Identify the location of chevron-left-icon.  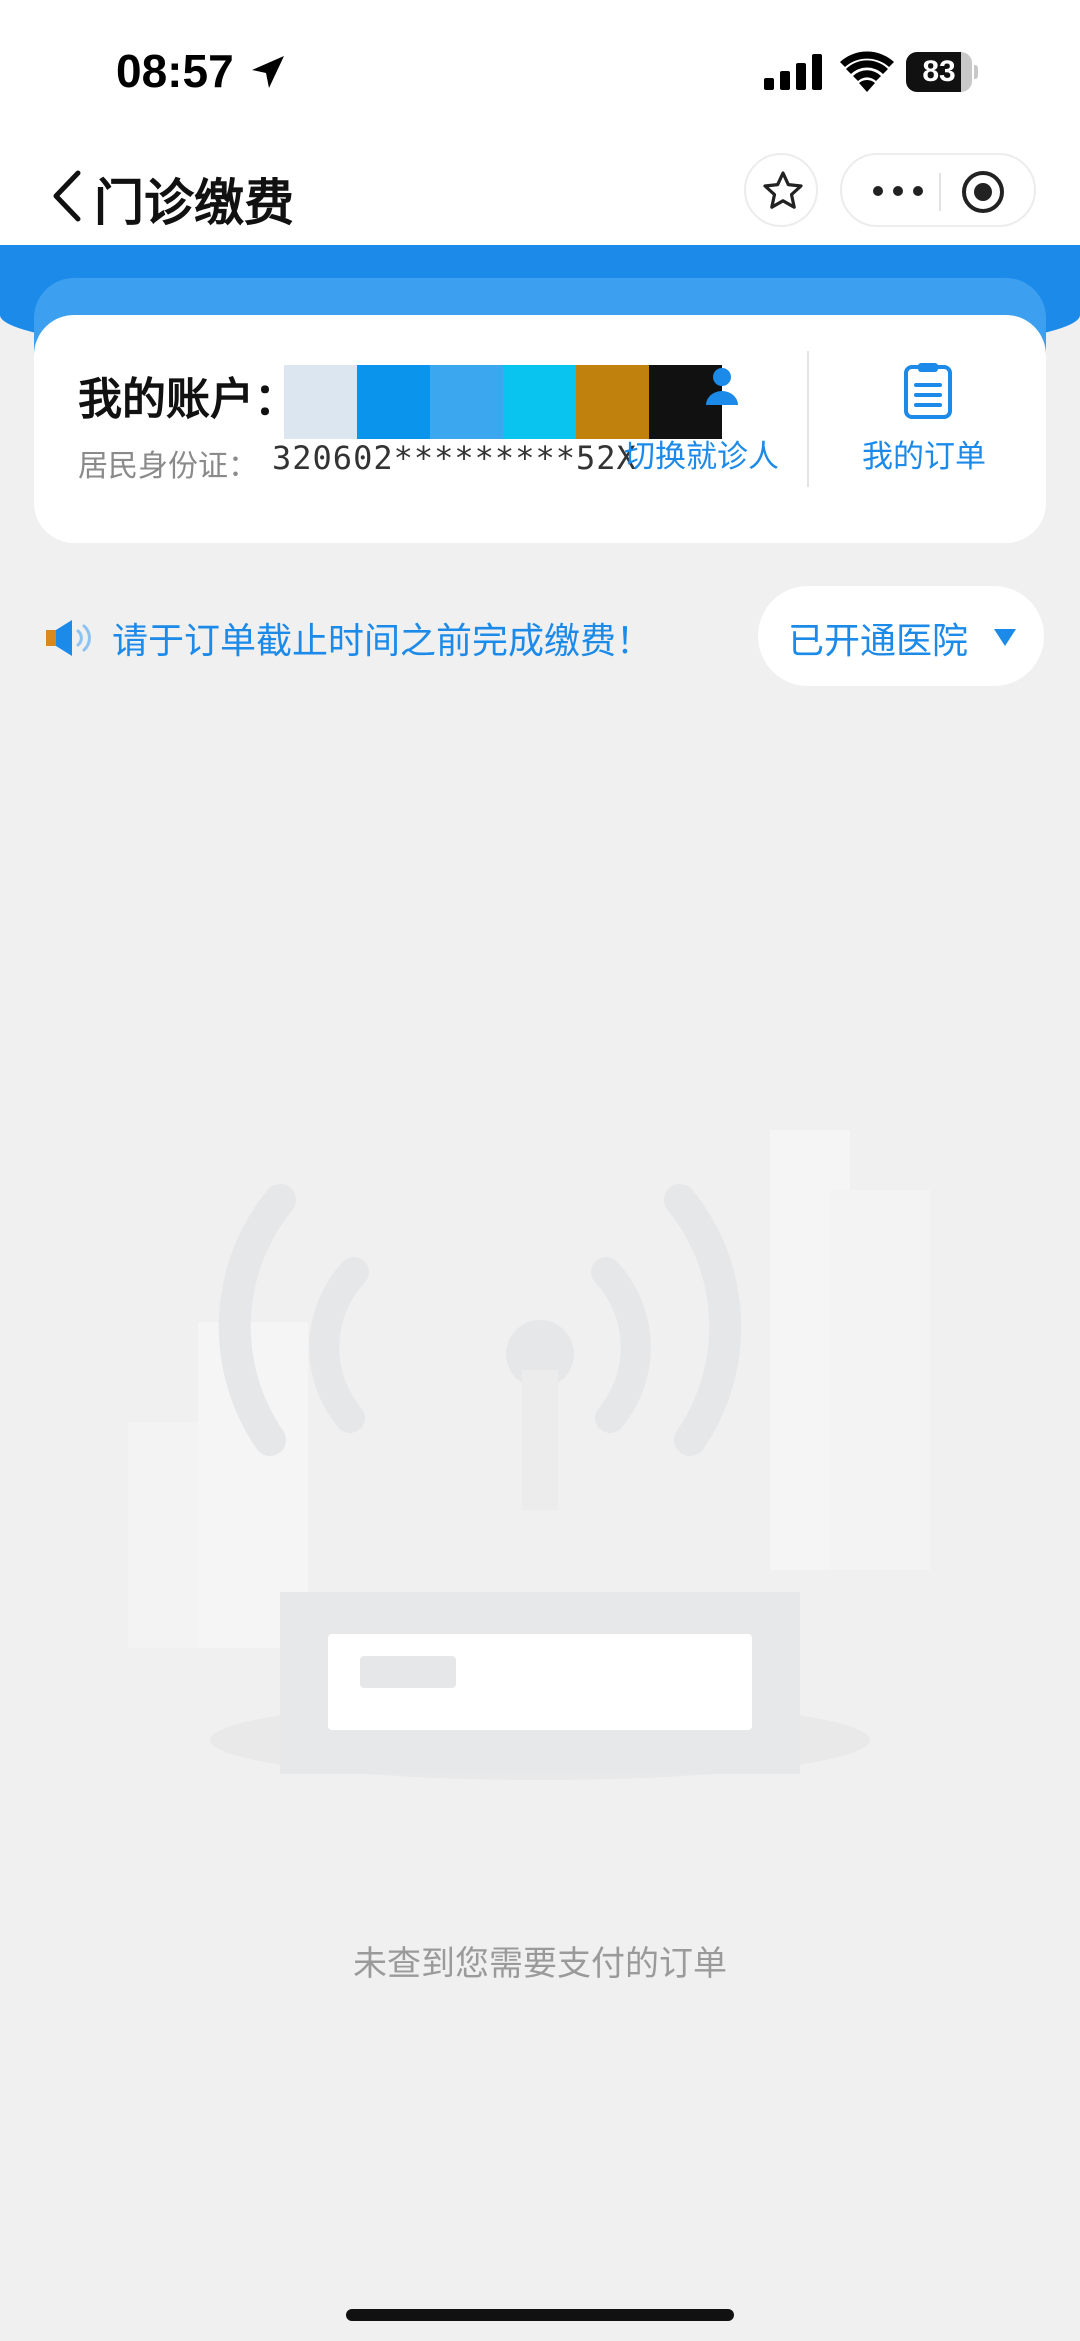
(66, 196).